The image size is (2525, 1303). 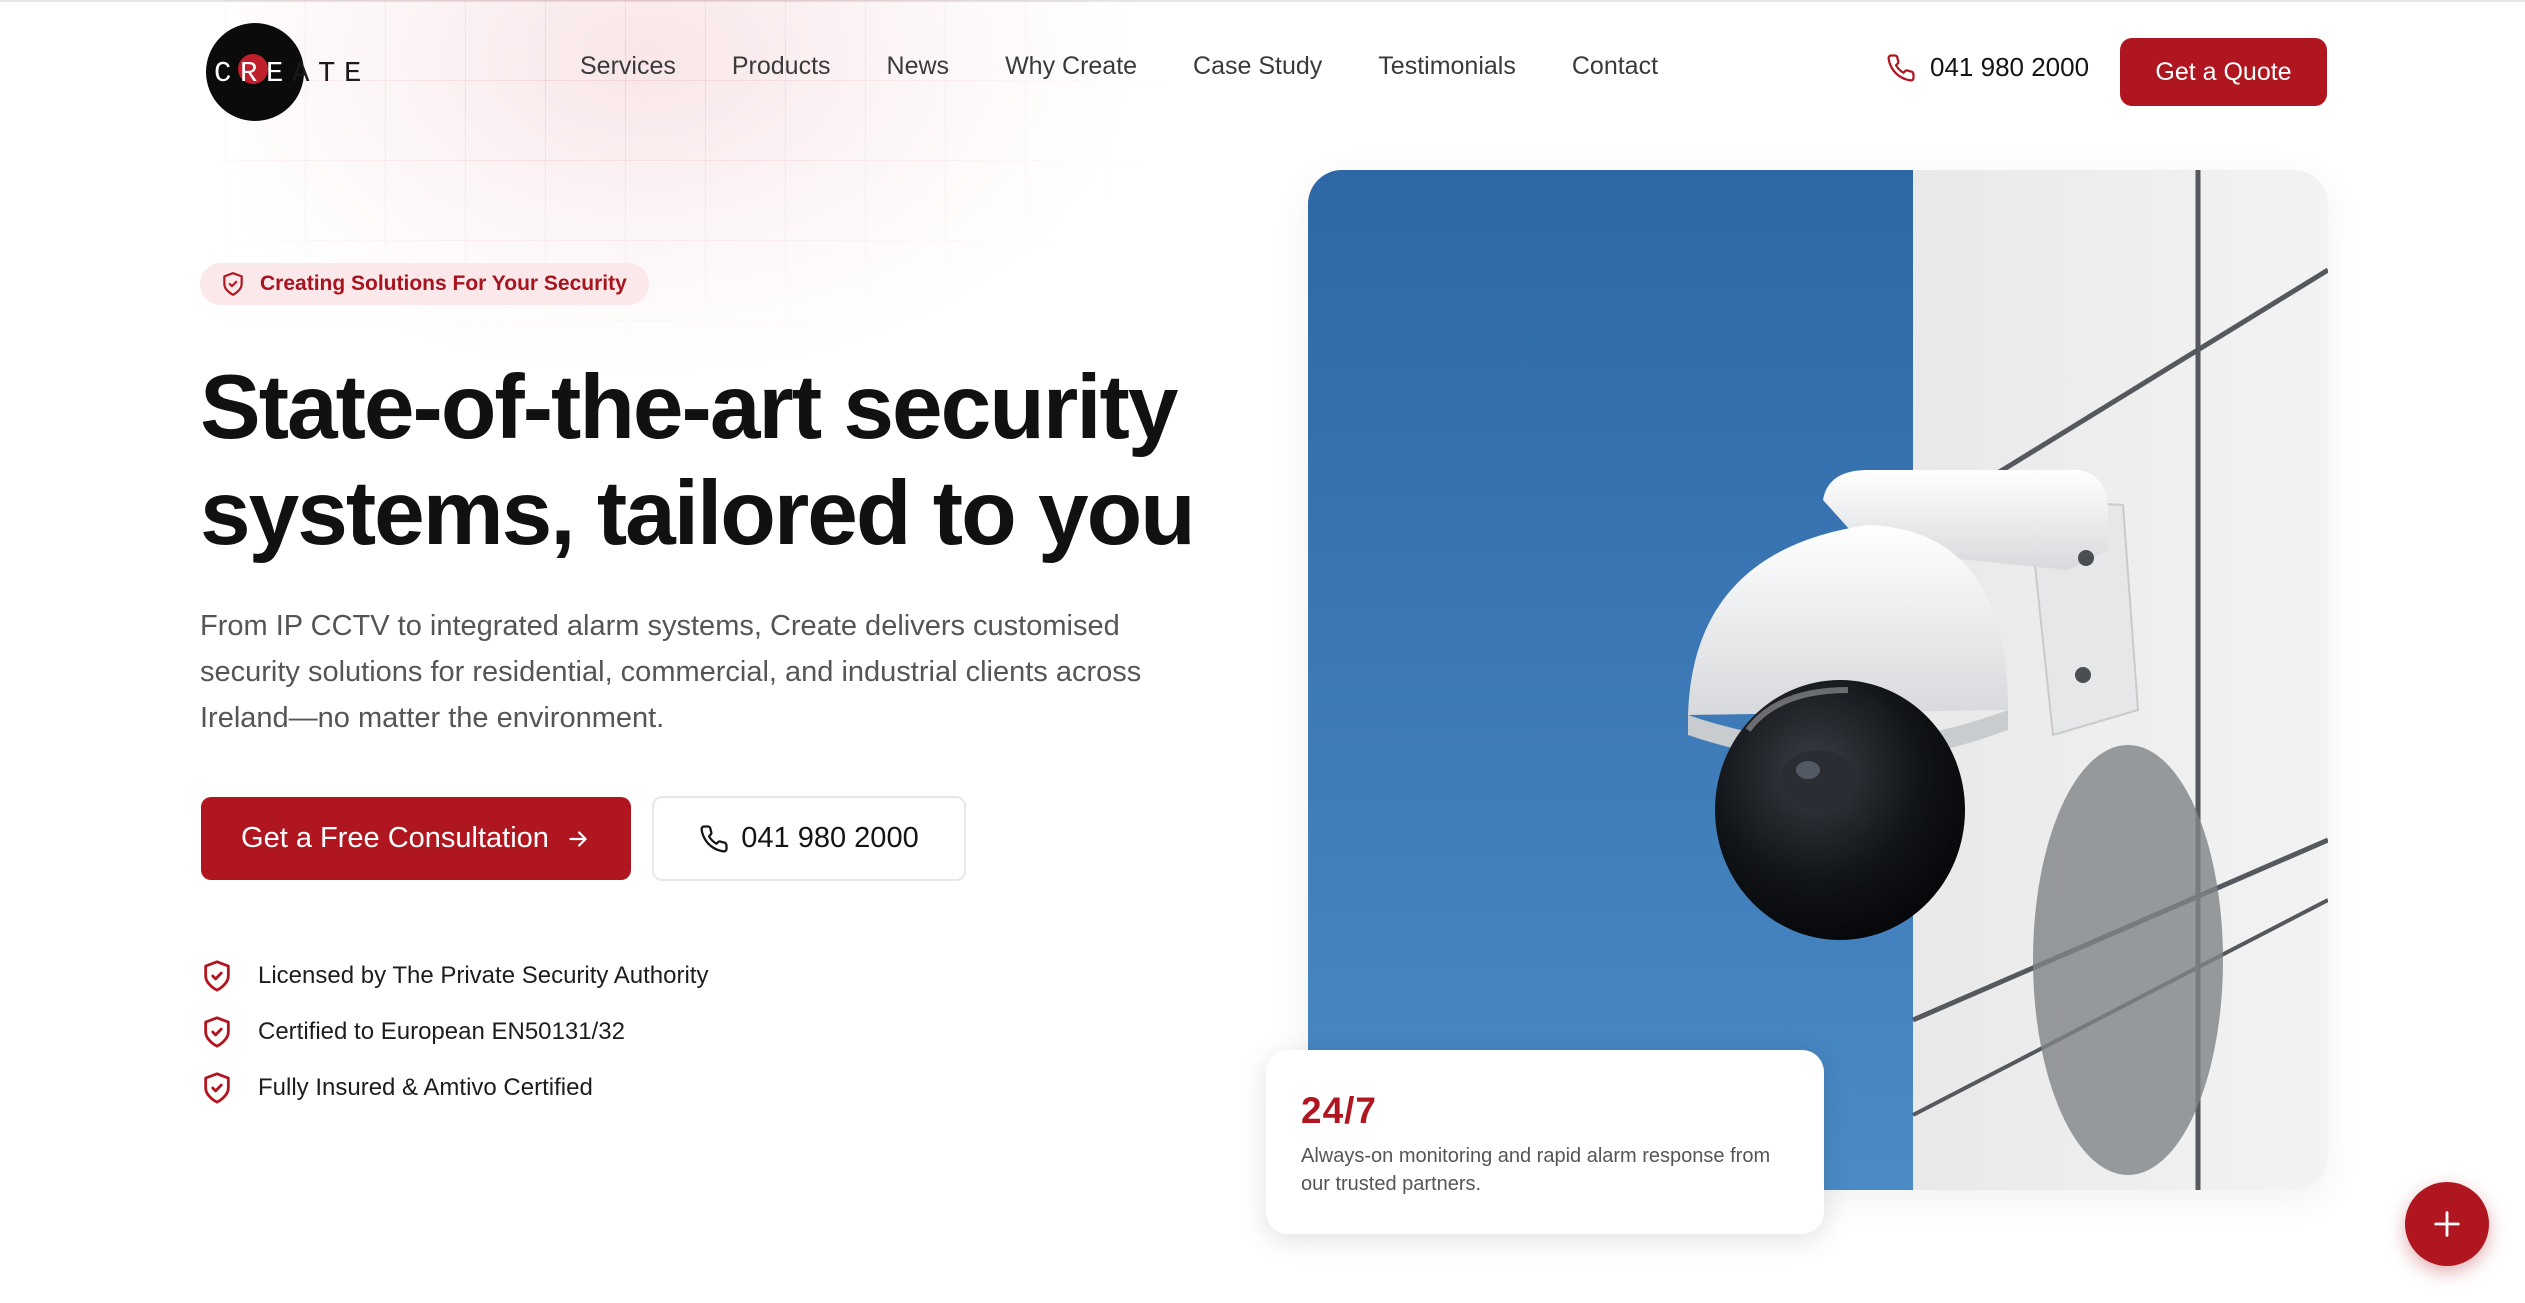 I want to click on logo-letter: C, so click(x=227, y=73).